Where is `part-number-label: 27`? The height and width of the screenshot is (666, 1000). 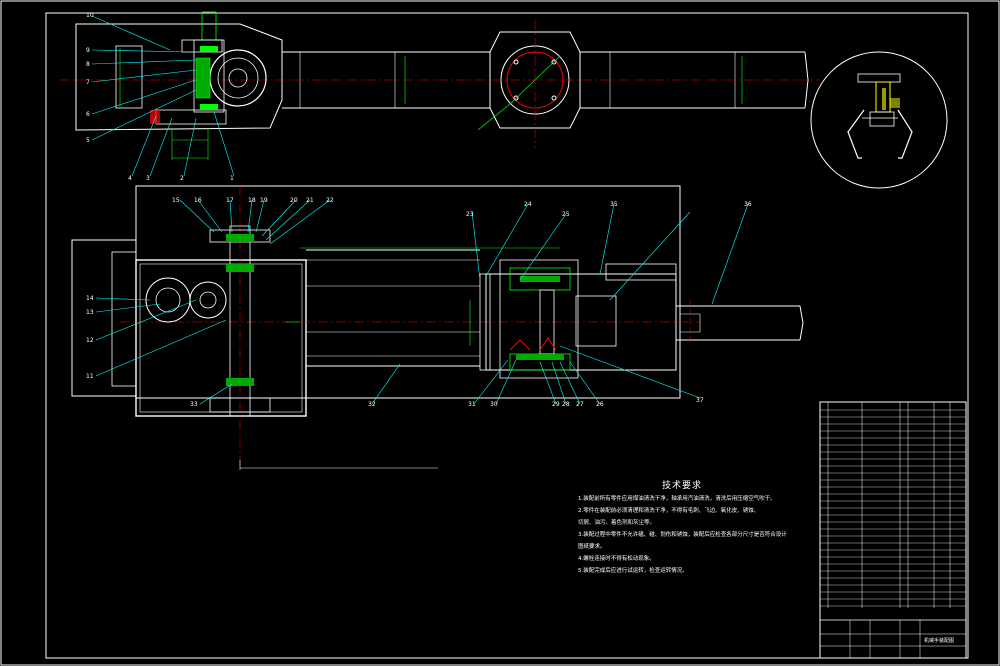
part-number-label: 27 is located at coordinates (580, 404).